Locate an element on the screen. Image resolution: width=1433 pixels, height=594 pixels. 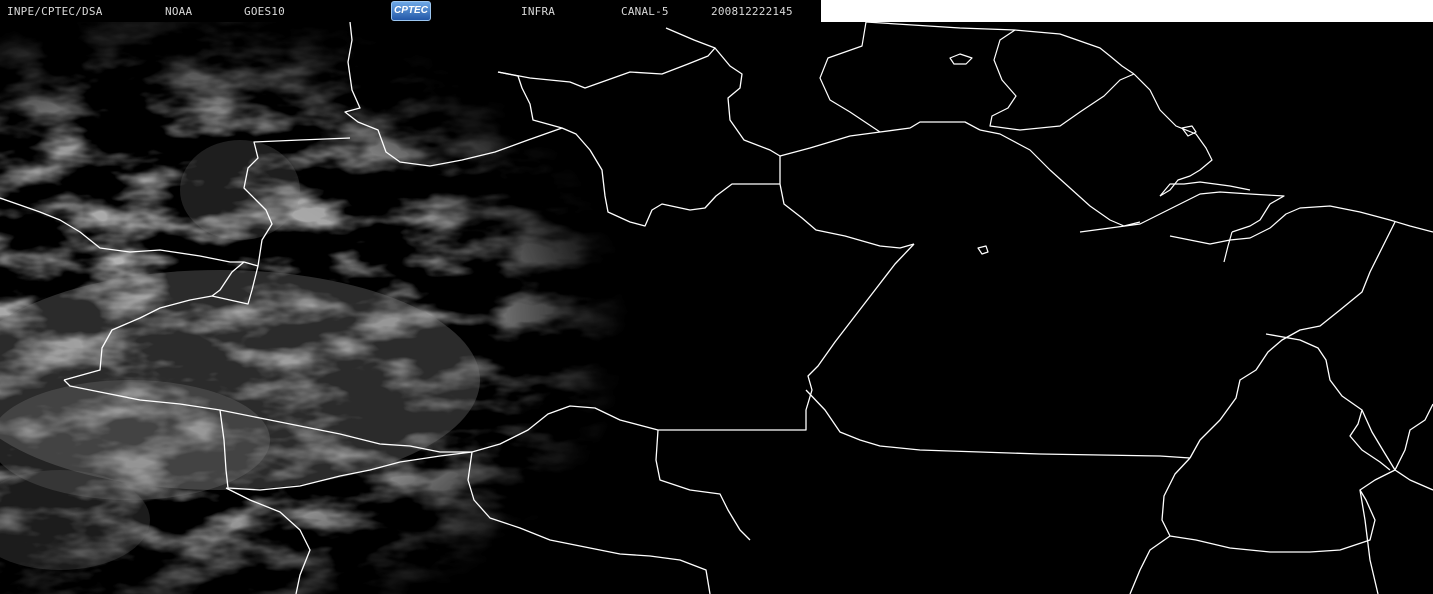
timestamp-label: 200812222145 is located at coordinates (752, 11).